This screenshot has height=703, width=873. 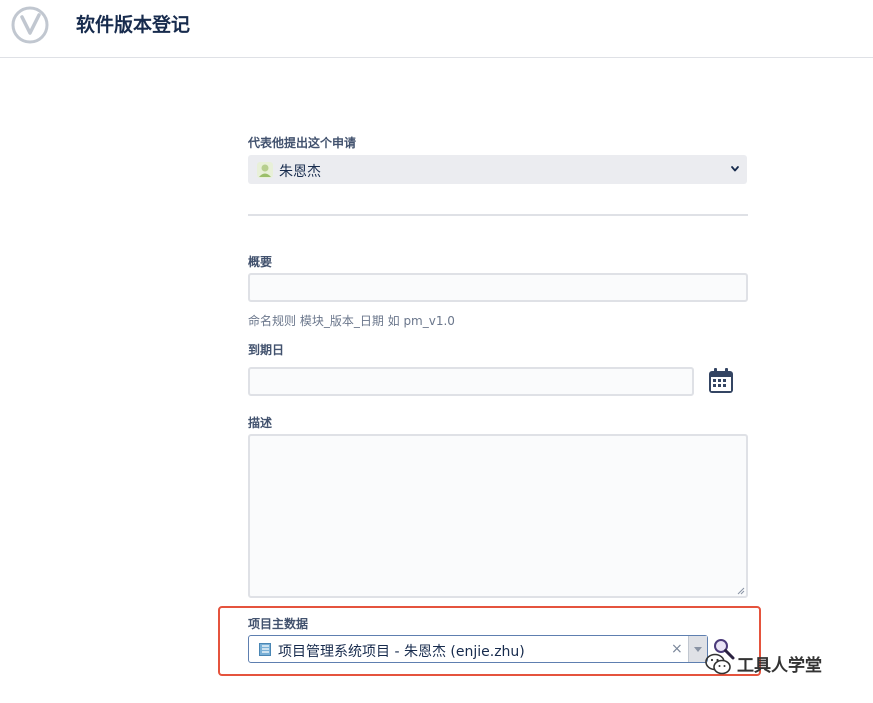 I want to click on record-icon, so click(x=265, y=649).